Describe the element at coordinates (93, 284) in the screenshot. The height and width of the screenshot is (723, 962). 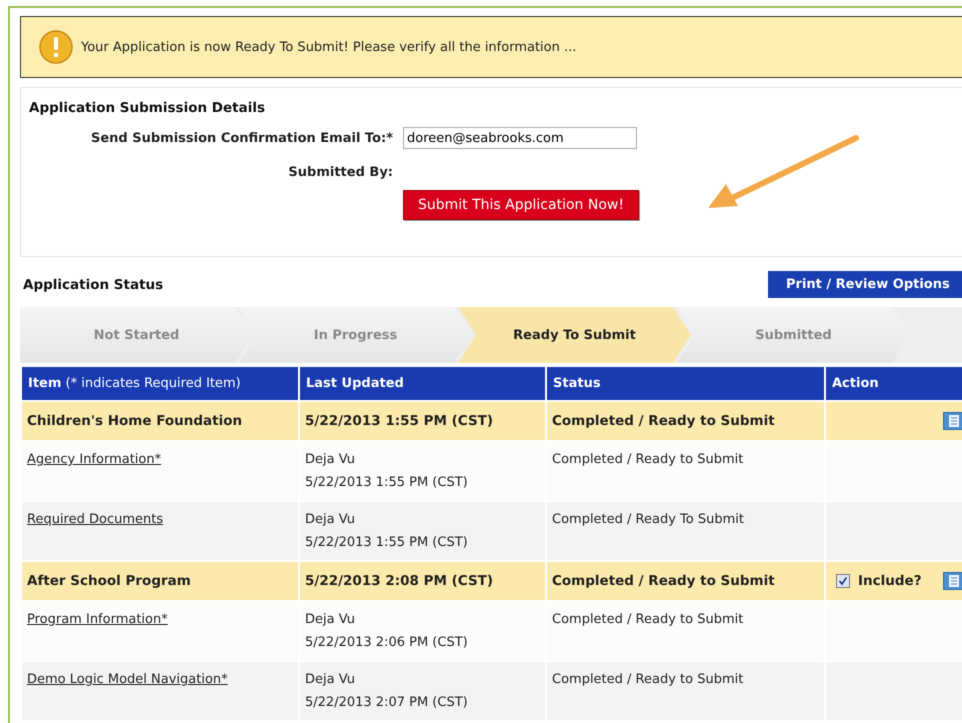
I see `section-title: Application Status` at that location.